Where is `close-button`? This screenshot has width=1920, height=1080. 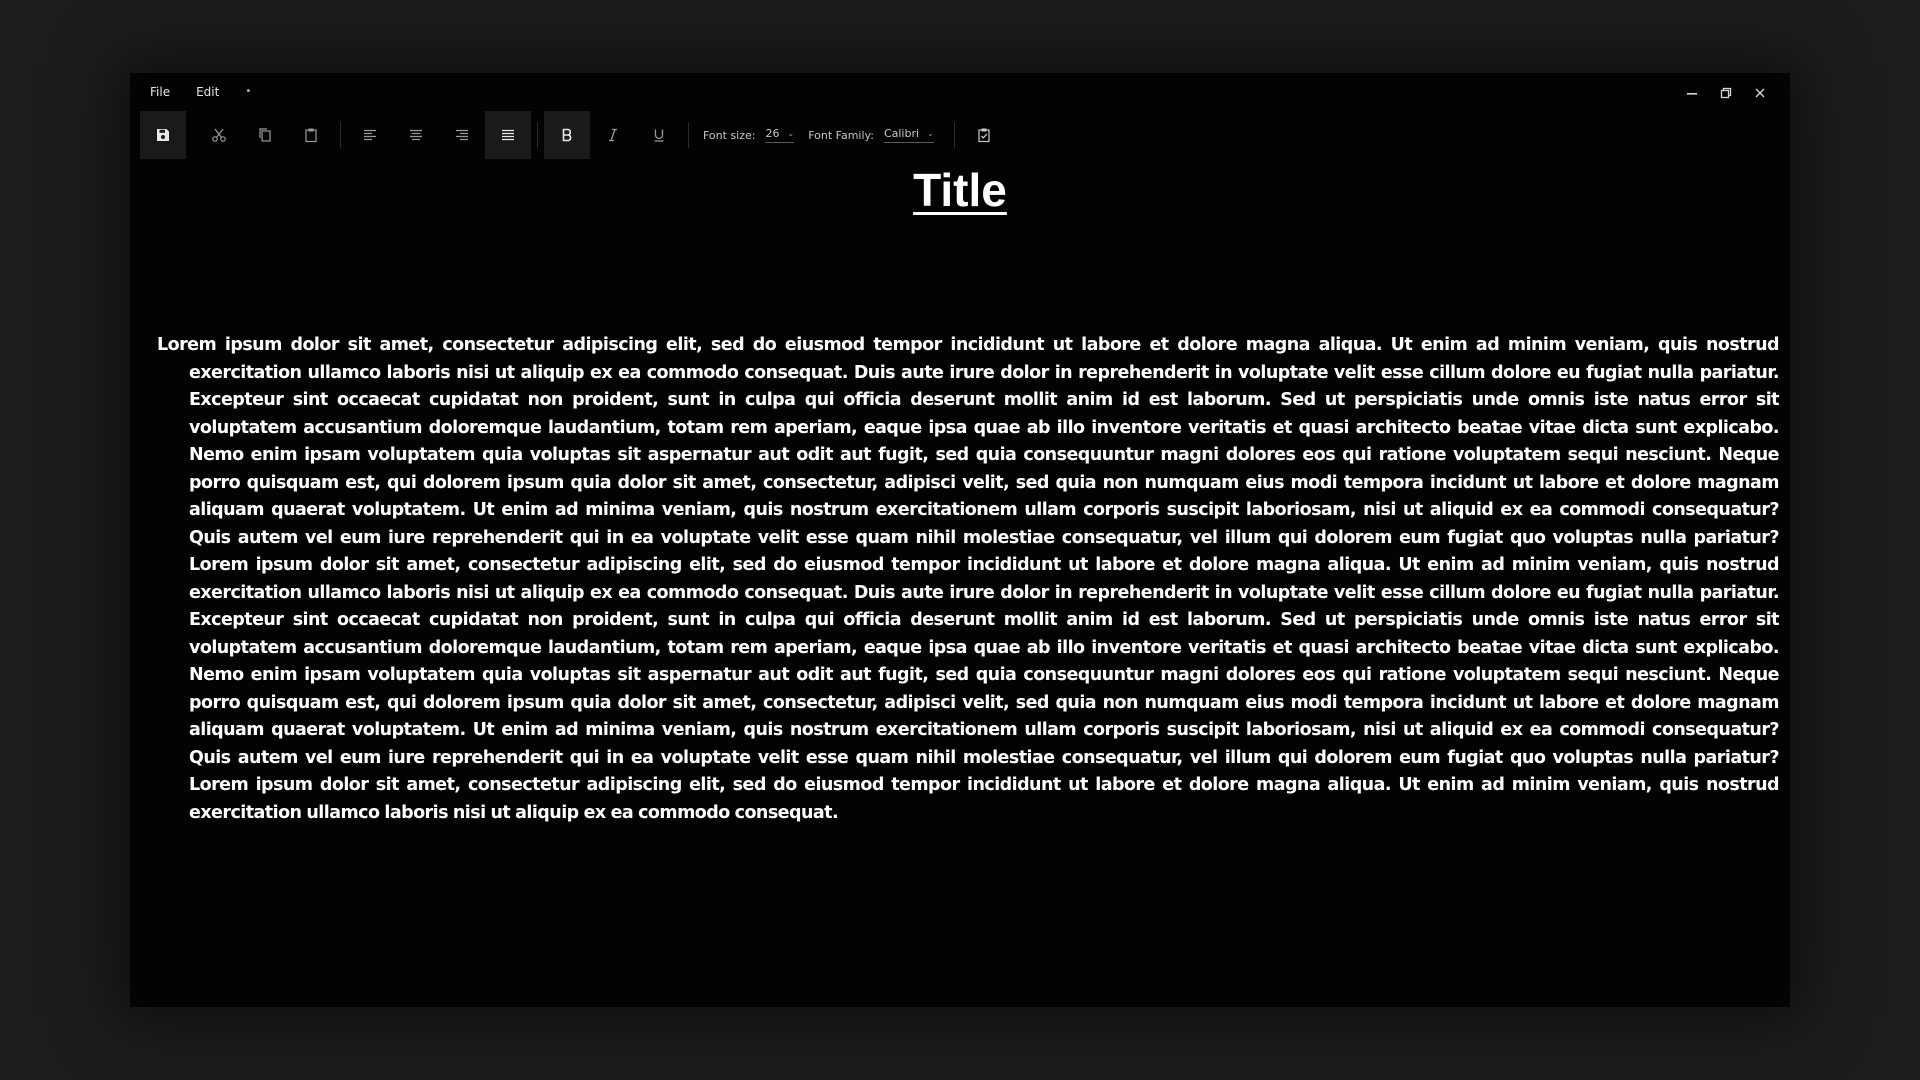
close-button is located at coordinates (1760, 93).